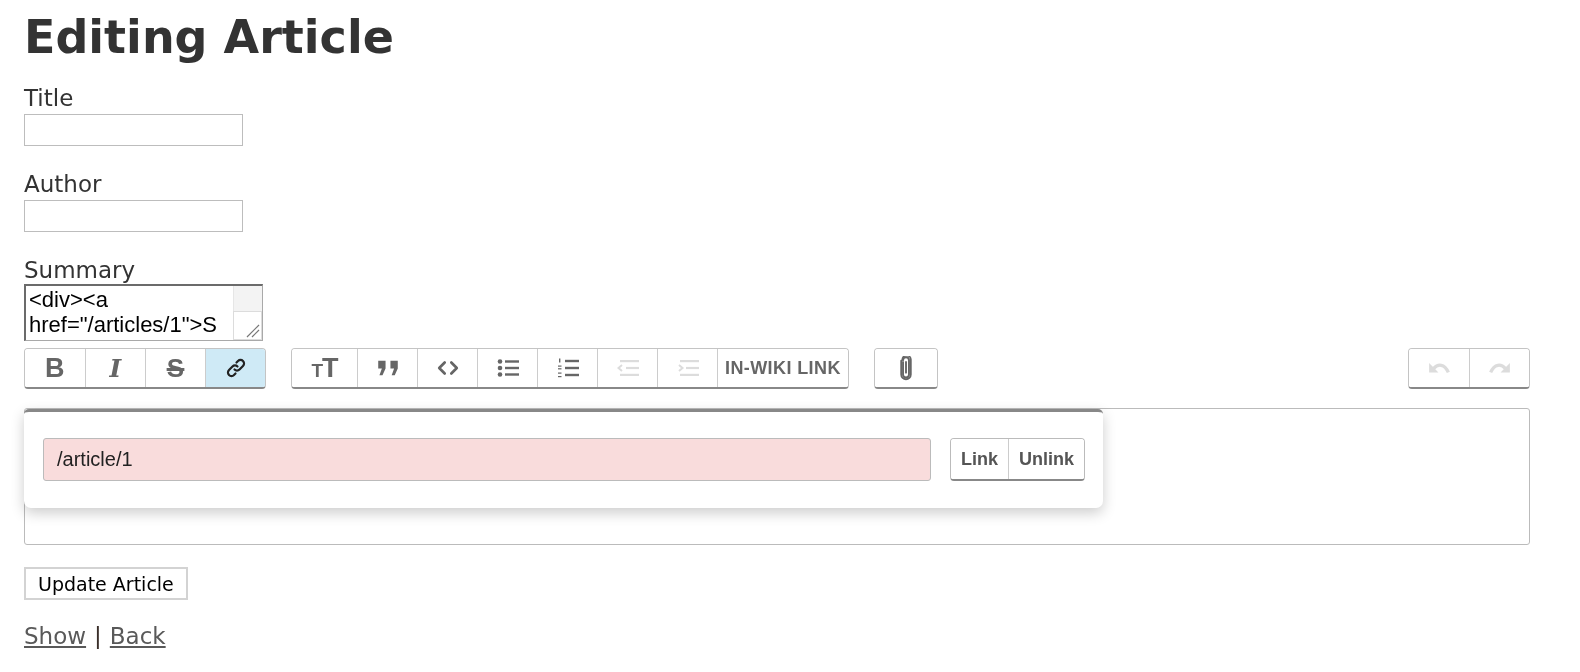 The height and width of the screenshot is (672, 1580). I want to click on field-label: Title, so click(49, 98).